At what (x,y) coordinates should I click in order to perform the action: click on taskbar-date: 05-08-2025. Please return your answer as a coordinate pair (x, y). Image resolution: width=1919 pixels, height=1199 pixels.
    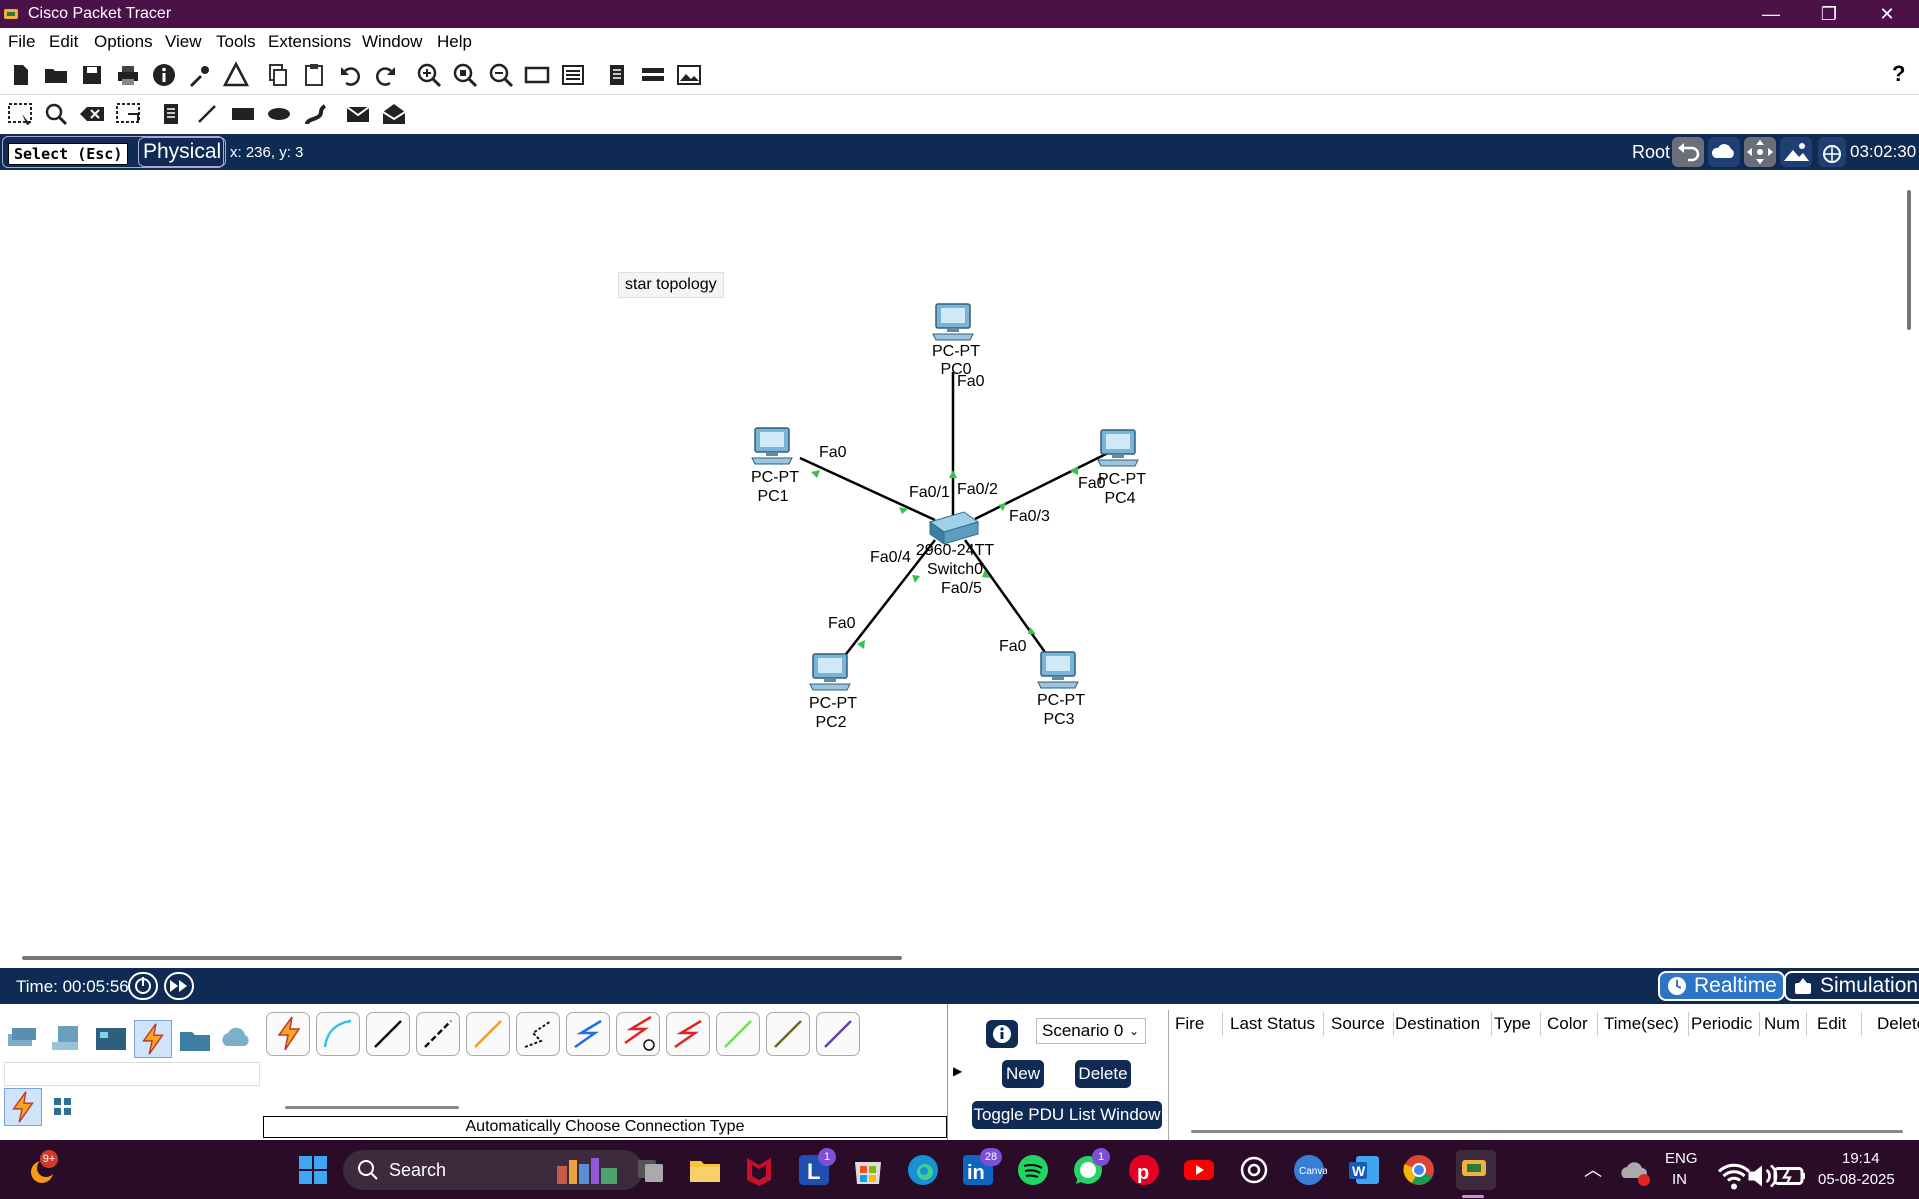
    Looking at the image, I should click on (1856, 1179).